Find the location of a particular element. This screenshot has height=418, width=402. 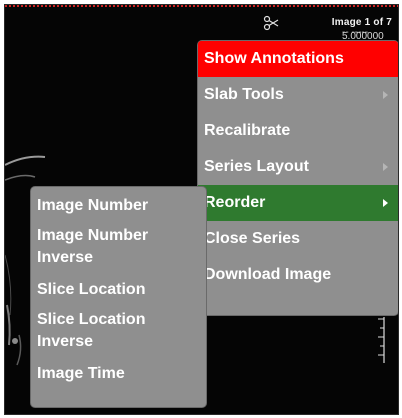

image-counter: Image 1 of 7 is located at coordinates (361, 22).